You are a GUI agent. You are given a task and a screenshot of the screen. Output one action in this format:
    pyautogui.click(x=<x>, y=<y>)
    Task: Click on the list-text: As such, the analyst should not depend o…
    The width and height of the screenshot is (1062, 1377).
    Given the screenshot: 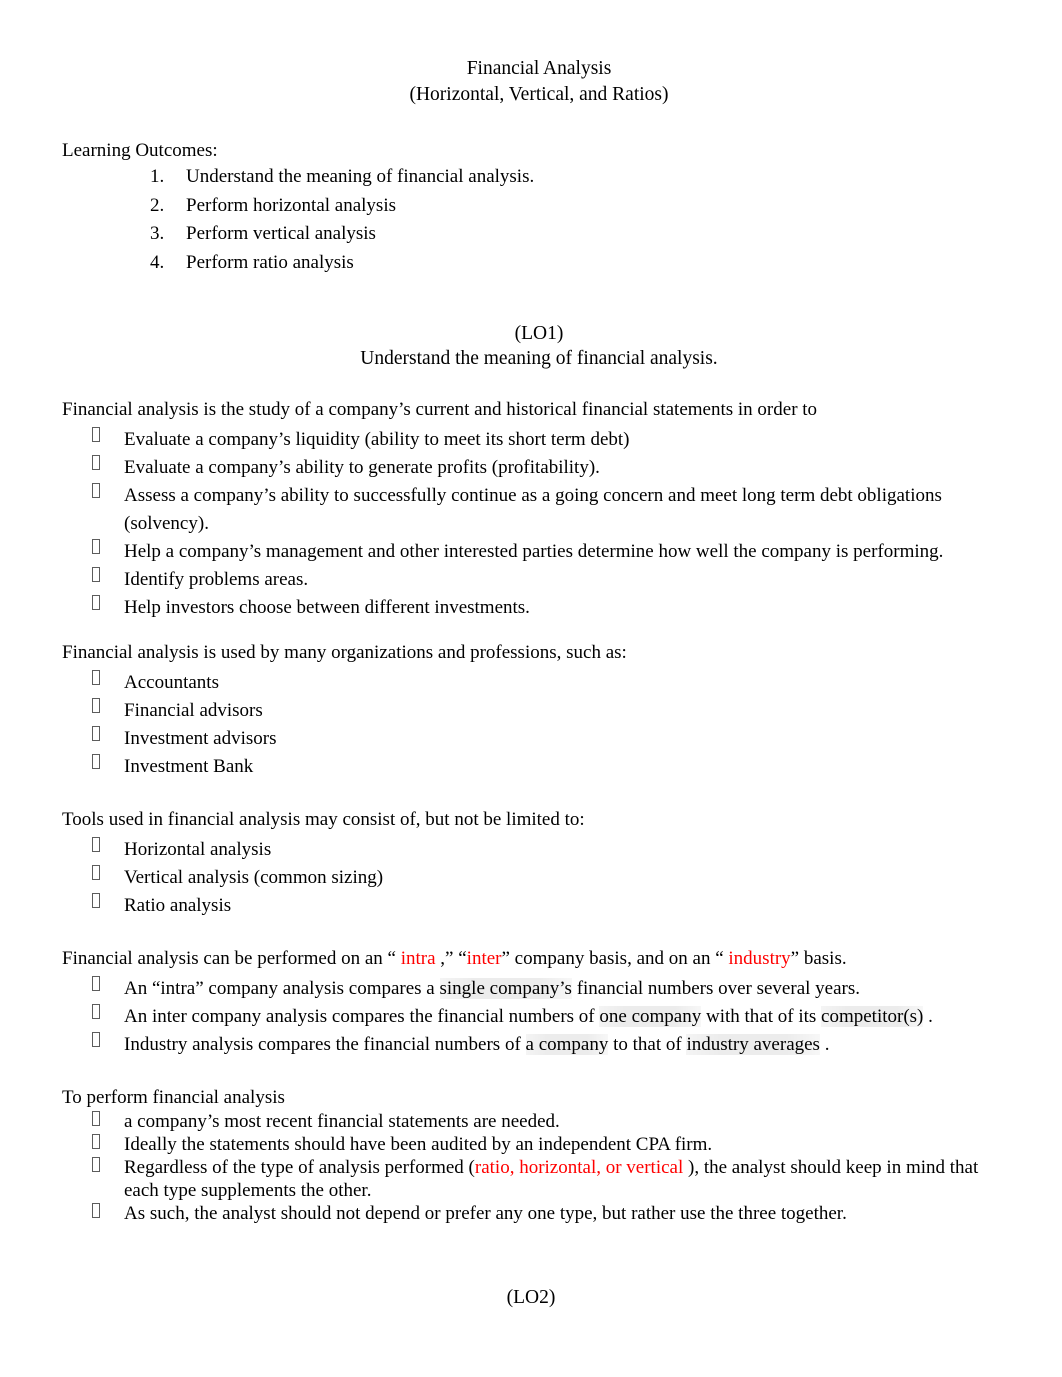 What is the action you would take?
    pyautogui.click(x=485, y=1213)
    